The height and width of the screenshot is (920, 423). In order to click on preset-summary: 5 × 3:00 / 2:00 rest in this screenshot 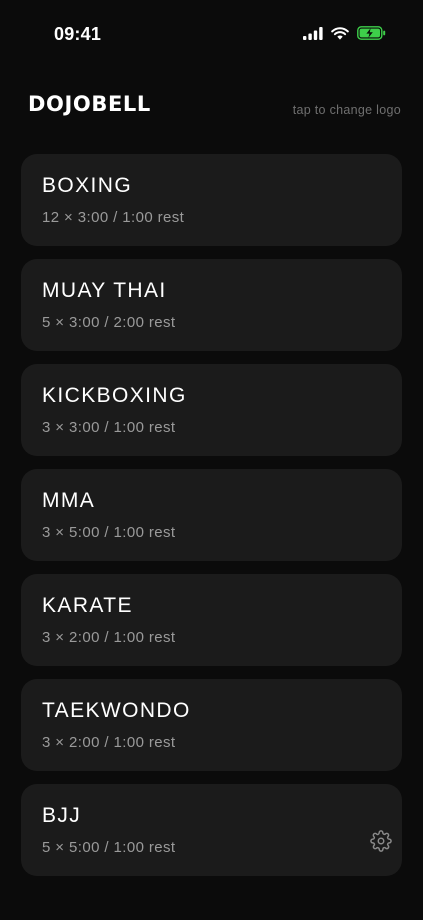, I will do `click(109, 322)`.